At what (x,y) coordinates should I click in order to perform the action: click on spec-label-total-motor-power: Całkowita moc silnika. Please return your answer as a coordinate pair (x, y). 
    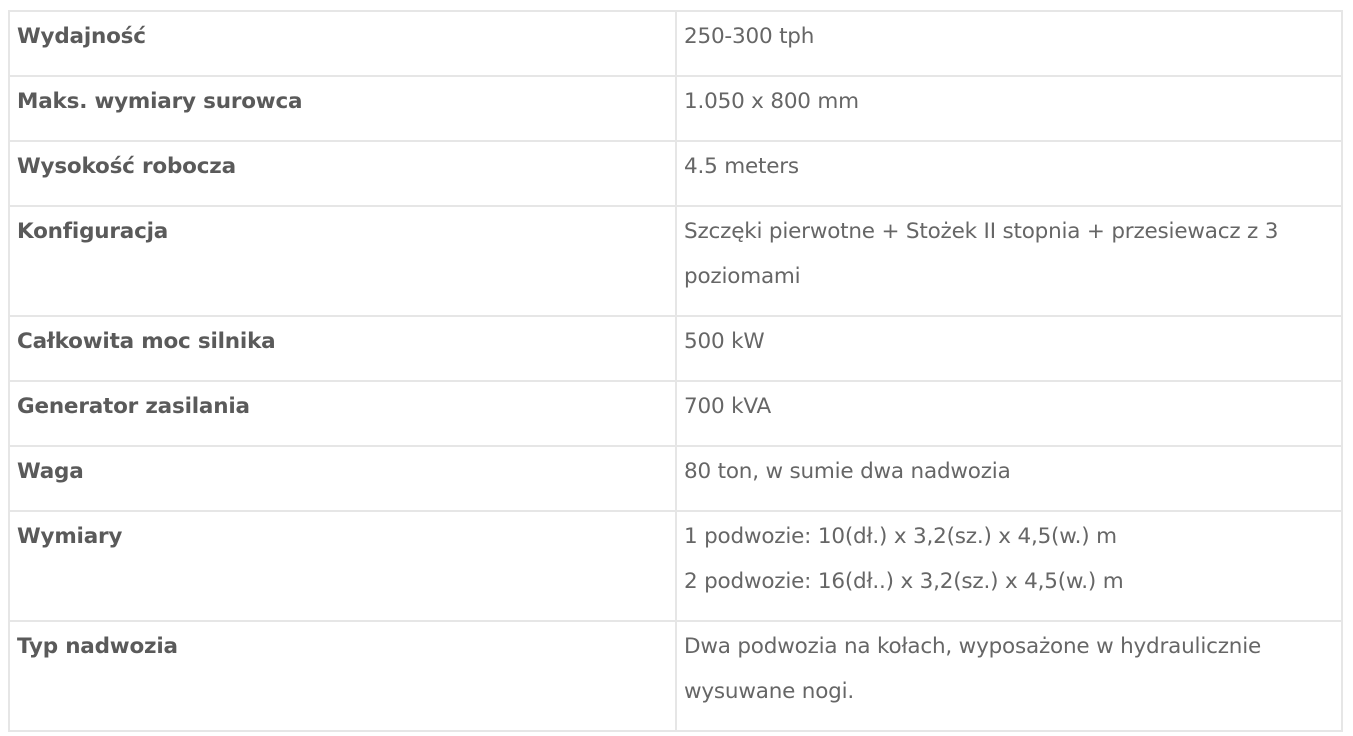
    Looking at the image, I should click on (342, 348).